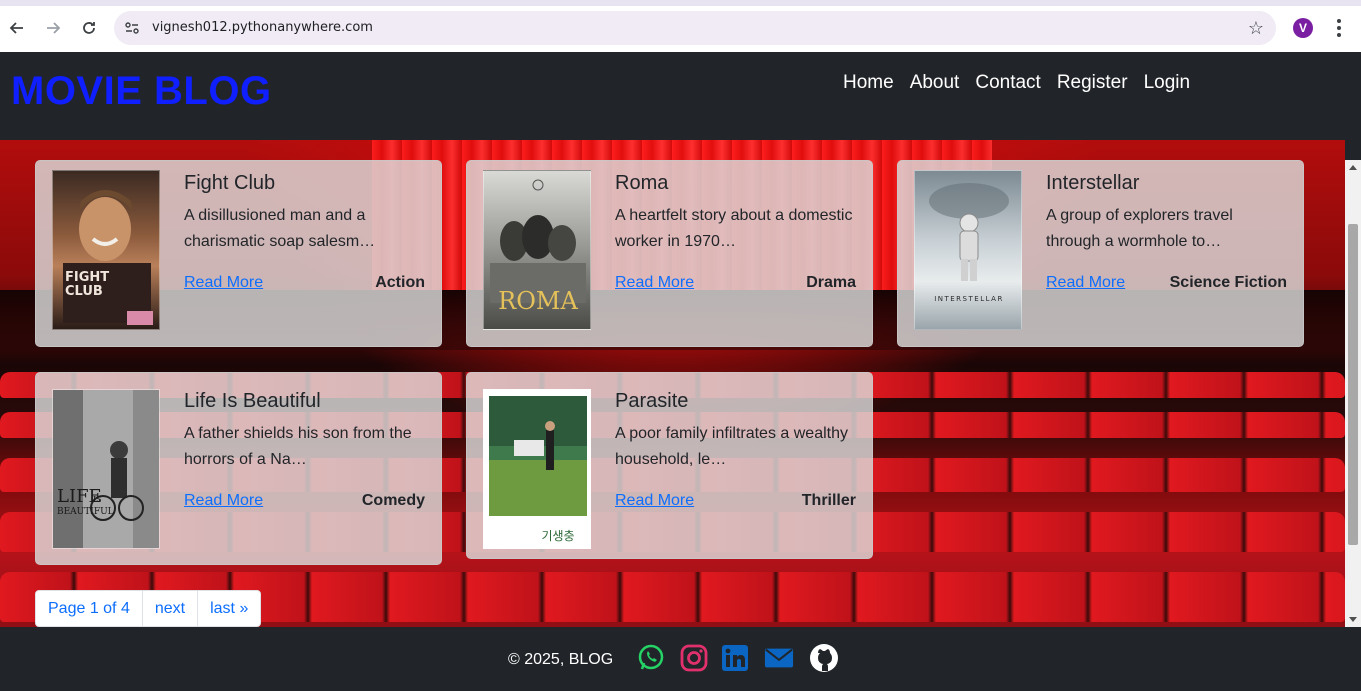  What do you see at coordinates (1353, 150) in the screenshot?
I see `scrollbar-gap` at bounding box center [1353, 150].